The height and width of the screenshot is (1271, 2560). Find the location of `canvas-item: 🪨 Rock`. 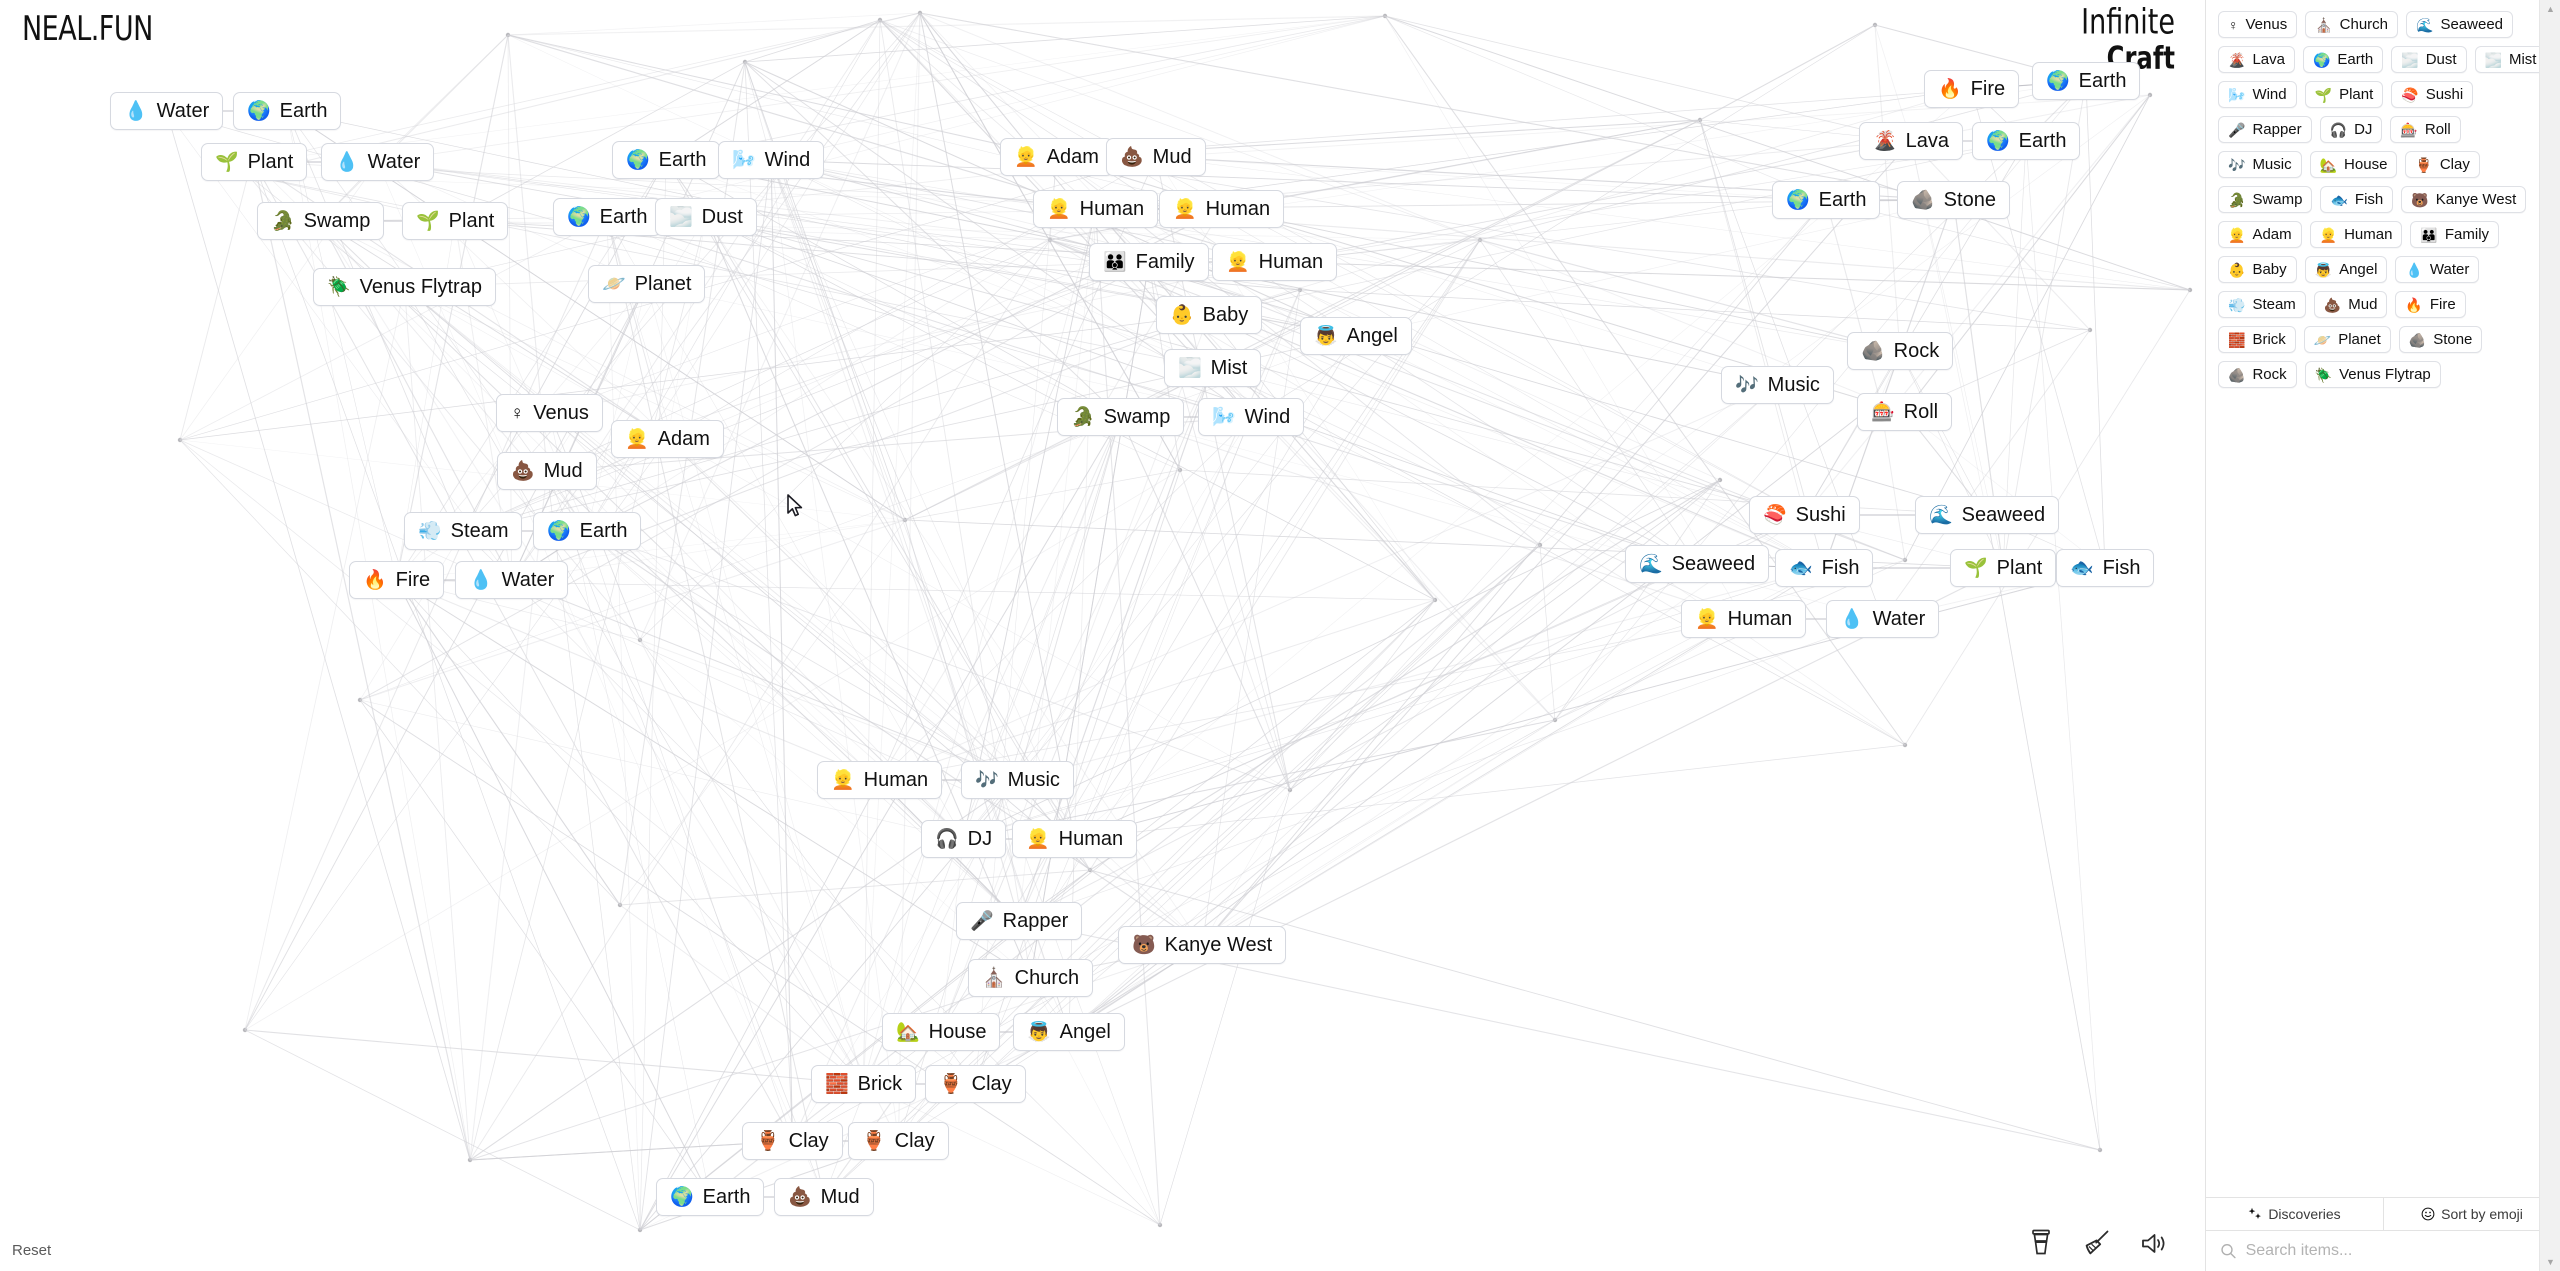

canvas-item: 🪨 Rock is located at coordinates (1900, 351).